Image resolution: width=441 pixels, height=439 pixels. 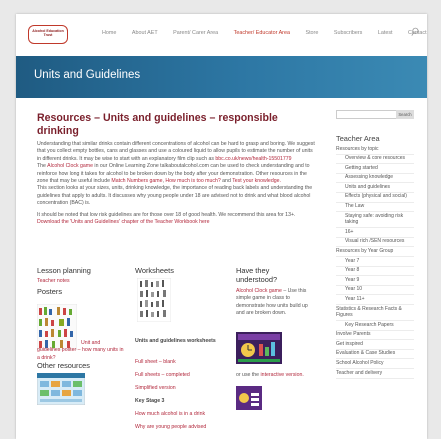 What do you see at coordinates (375, 355) in the screenshot?
I see `sidebar-item: Evaluation & Case Studies` at bounding box center [375, 355].